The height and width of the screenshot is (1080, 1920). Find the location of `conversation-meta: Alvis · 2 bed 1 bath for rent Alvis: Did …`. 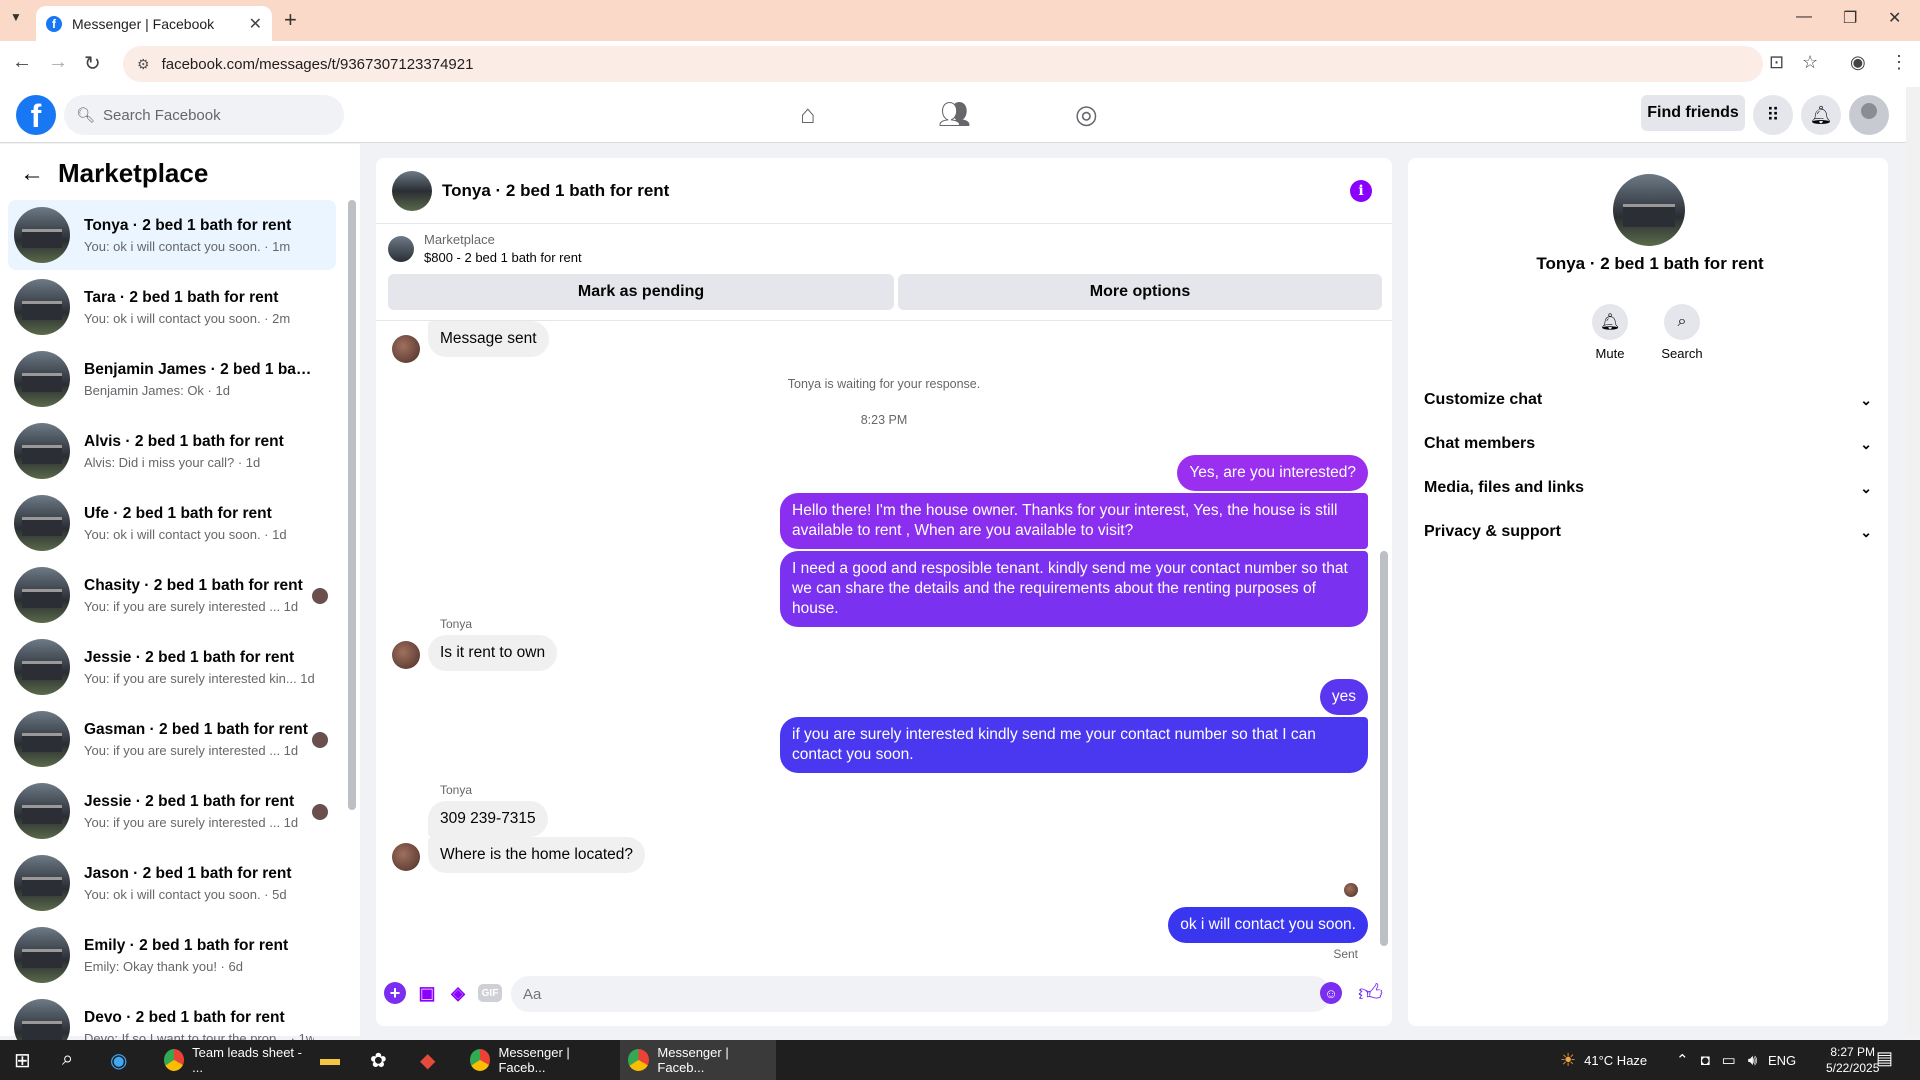

conversation-meta: Alvis · 2 bed 1 bath for rent Alvis: Did … is located at coordinates (199, 451).